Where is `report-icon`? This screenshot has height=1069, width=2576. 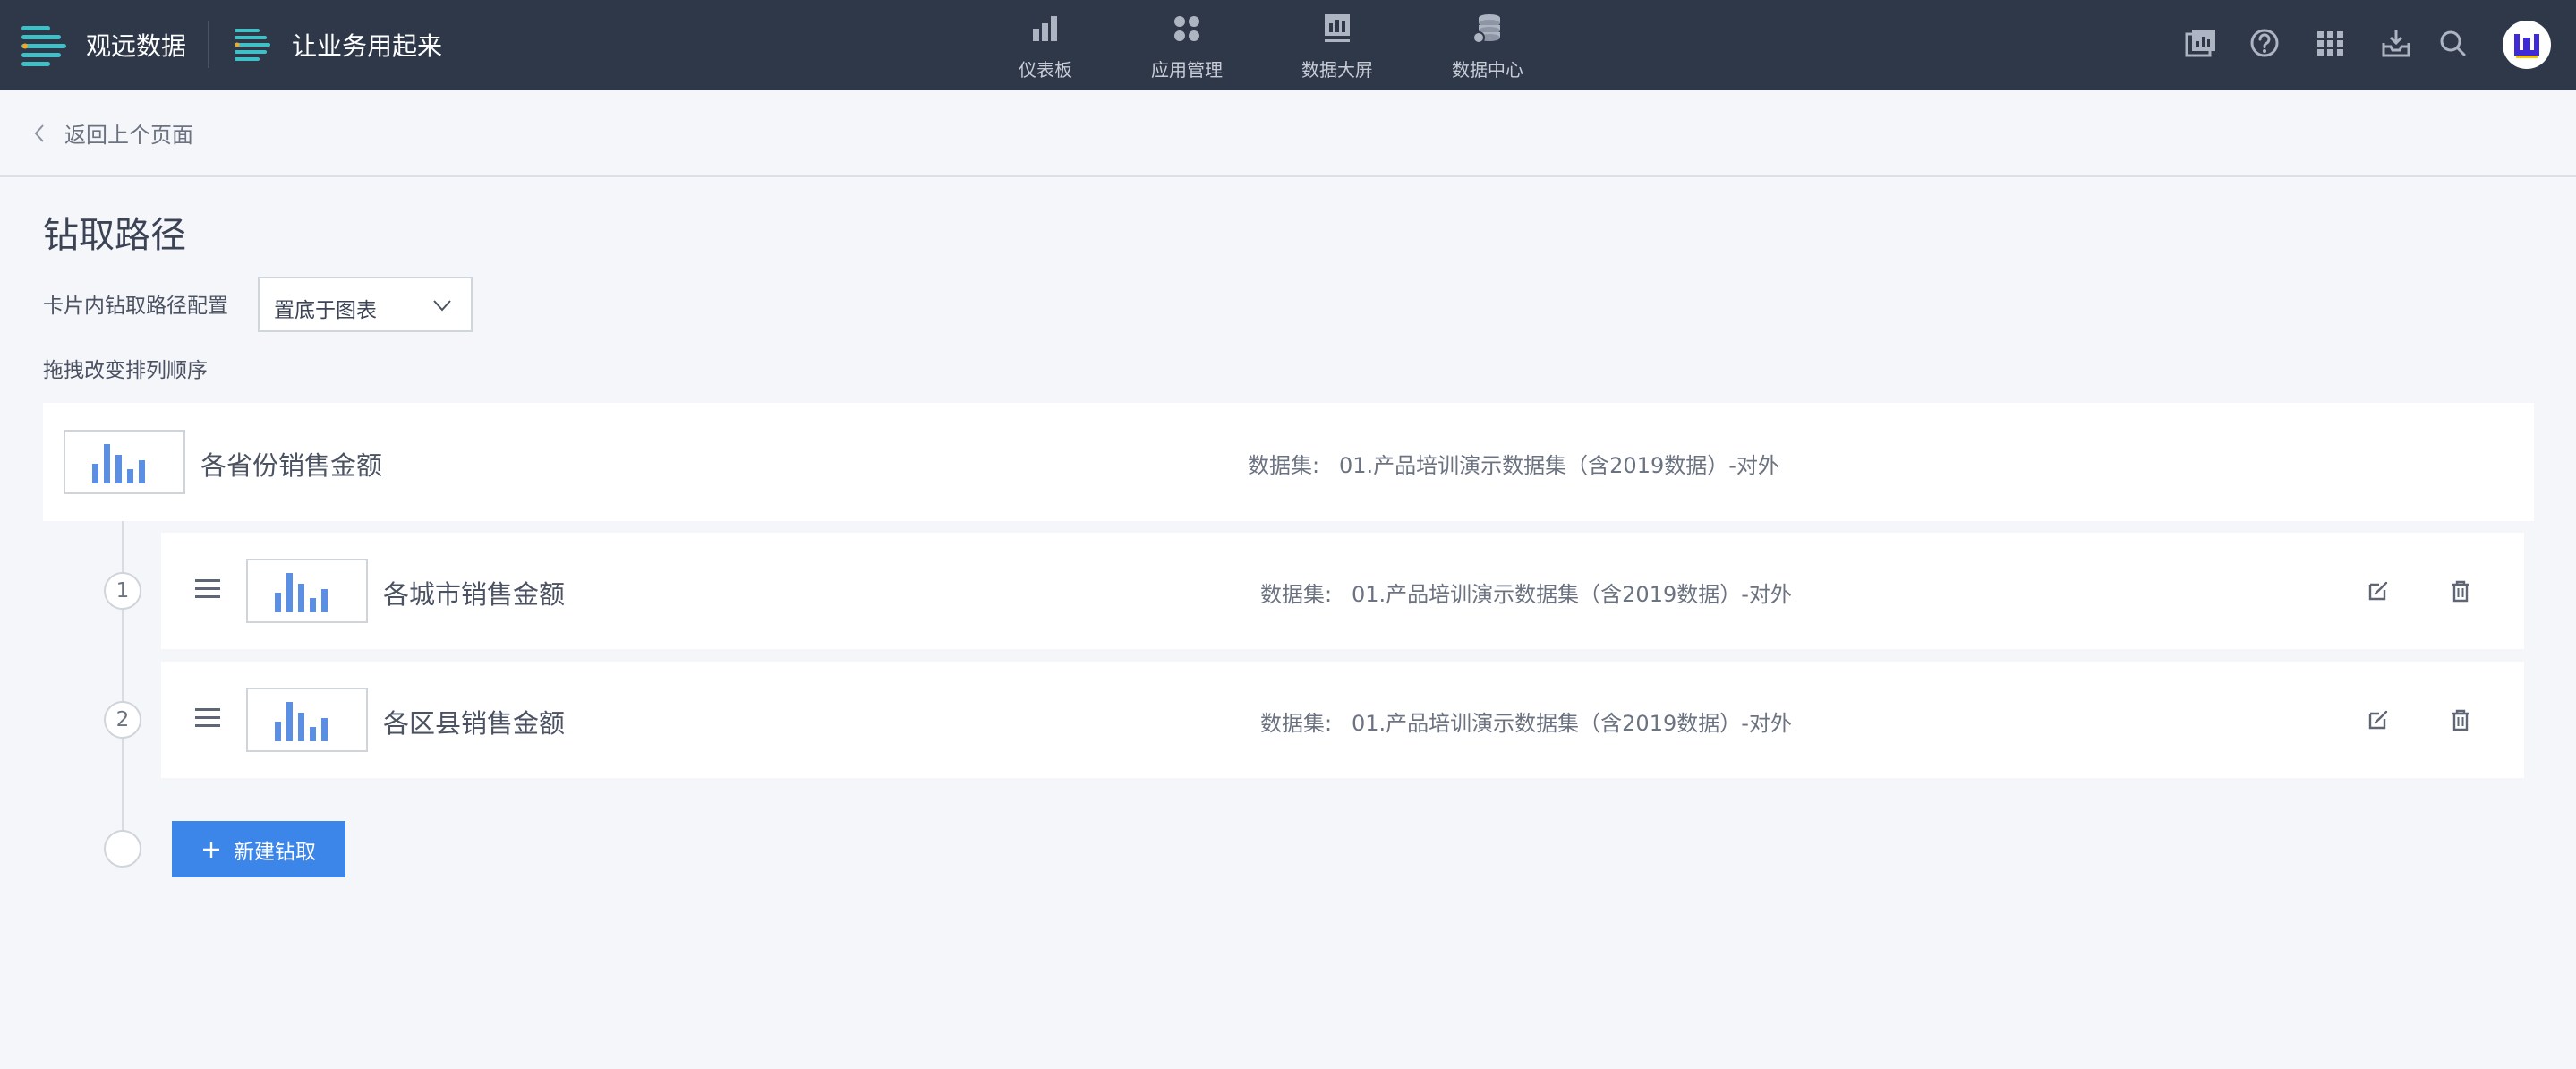 report-icon is located at coordinates (2200, 43).